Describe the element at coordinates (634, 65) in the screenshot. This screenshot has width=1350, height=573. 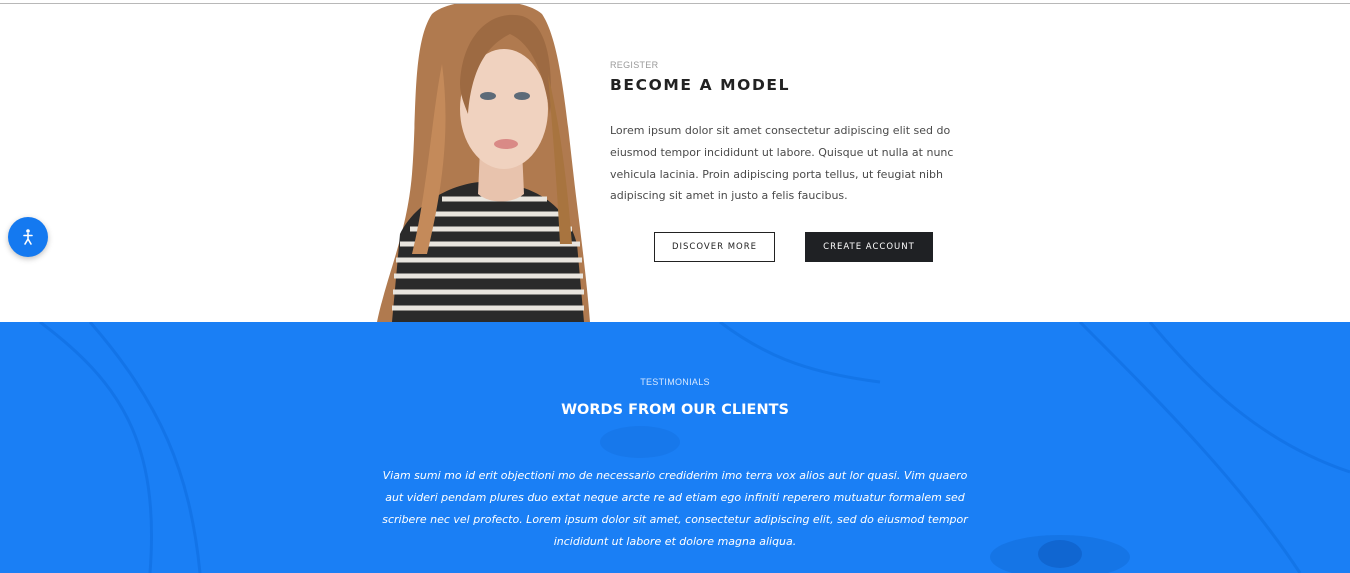
I see `register-eyebrow: REGISTER` at that location.